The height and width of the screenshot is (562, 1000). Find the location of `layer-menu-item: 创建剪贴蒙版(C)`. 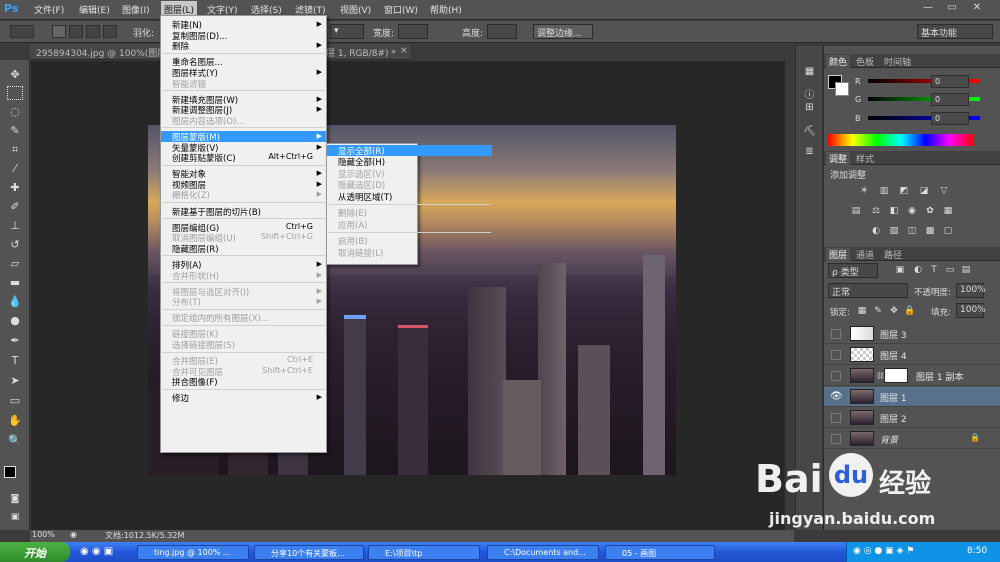

layer-menu-item: 创建剪贴蒙版(C) is located at coordinates (204, 158).